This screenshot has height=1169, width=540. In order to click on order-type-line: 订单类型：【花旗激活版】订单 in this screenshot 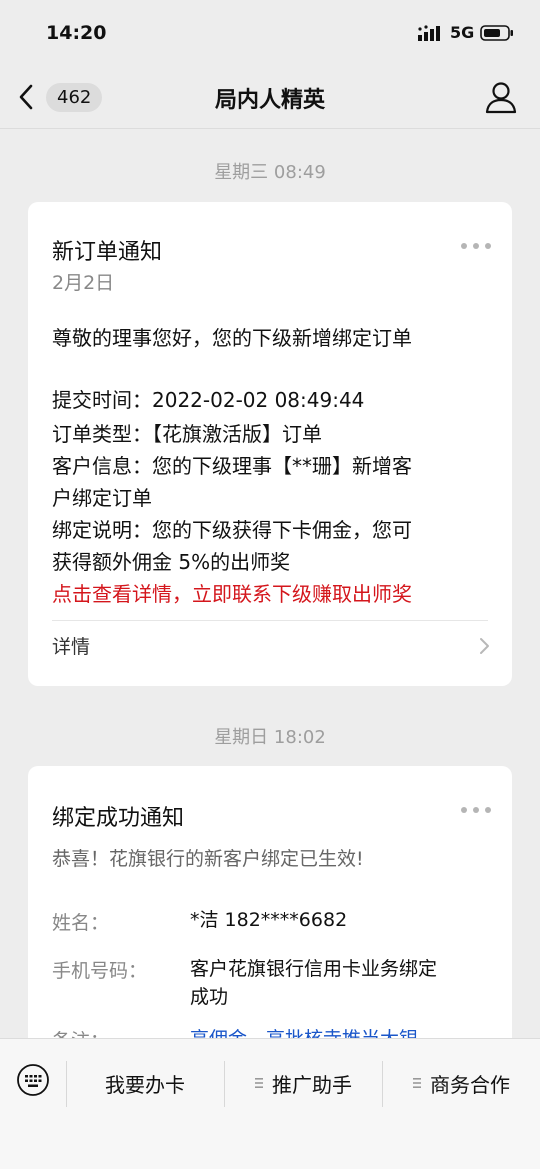, I will do `click(187, 434)`.